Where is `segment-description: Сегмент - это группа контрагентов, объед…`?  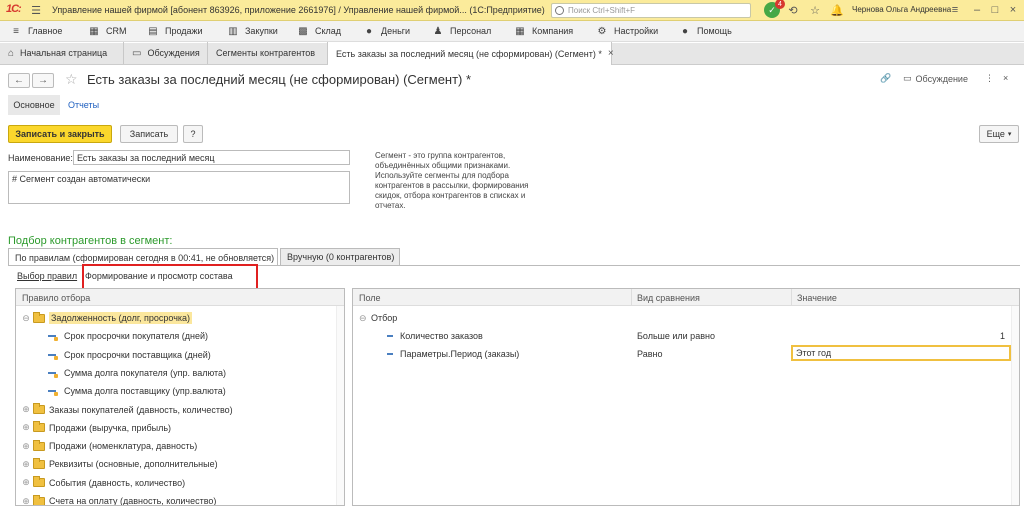 segment-description: Сегмент - это группа контрагентов, объед… is located at coordinates (452, 180).